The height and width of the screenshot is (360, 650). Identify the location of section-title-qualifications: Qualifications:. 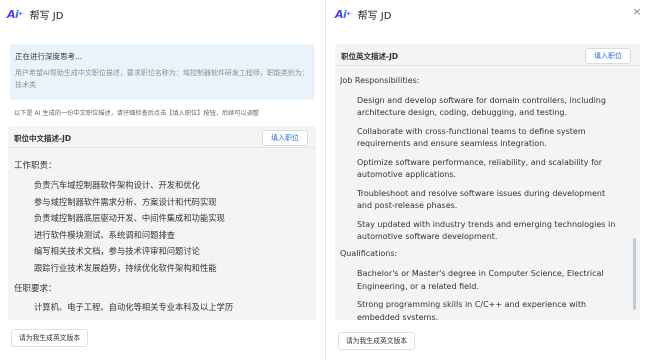
(369, 254).